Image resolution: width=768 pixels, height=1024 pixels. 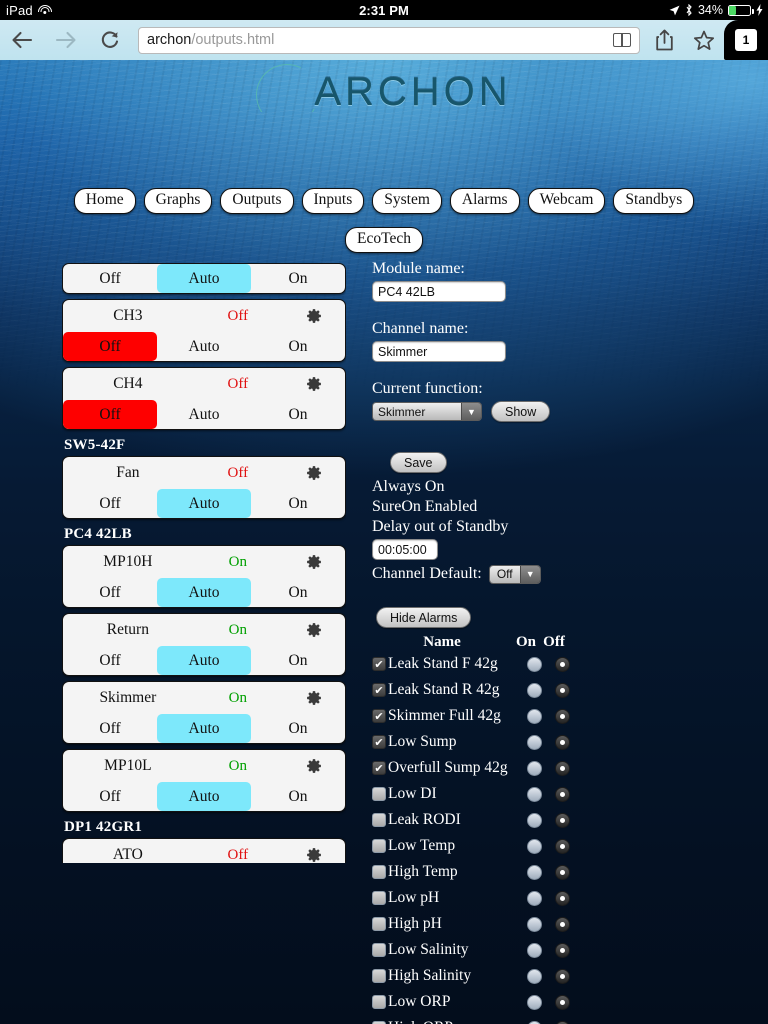 I want to click on alarm-row: Low ORP, so click(x=542, y=1002).